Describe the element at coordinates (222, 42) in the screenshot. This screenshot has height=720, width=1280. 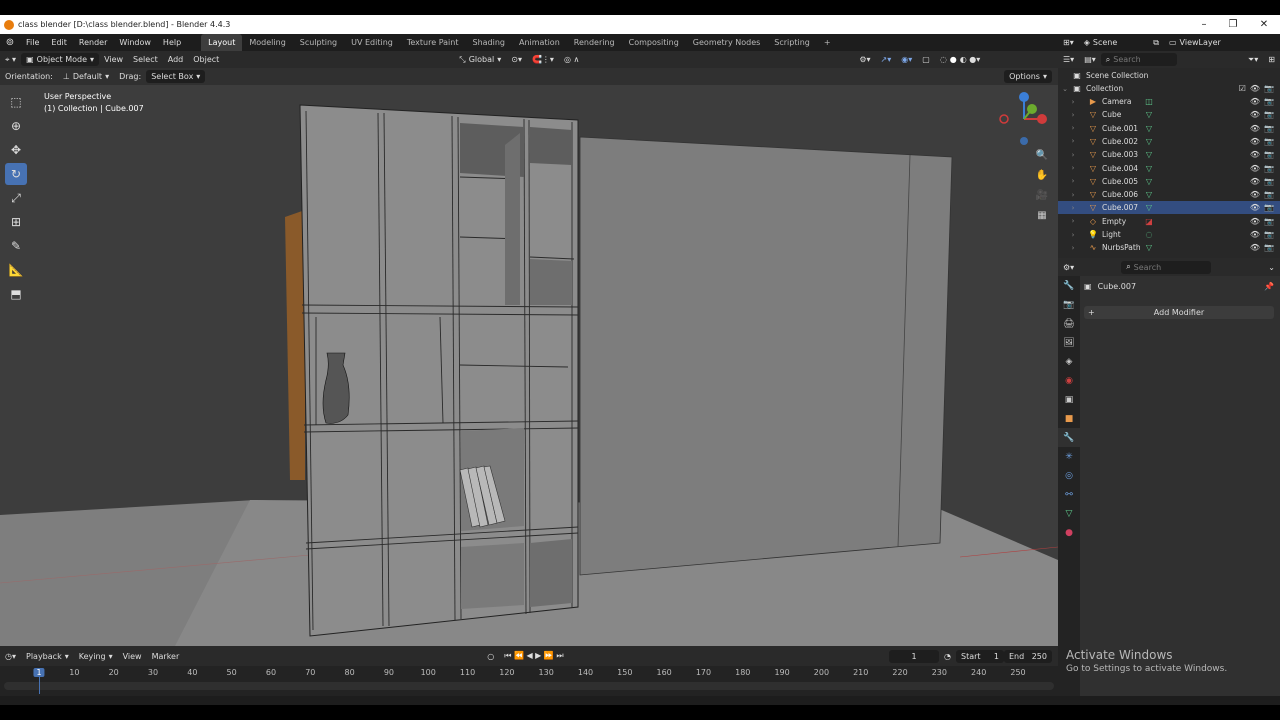
I see `tab-layout: Layout` at that location.